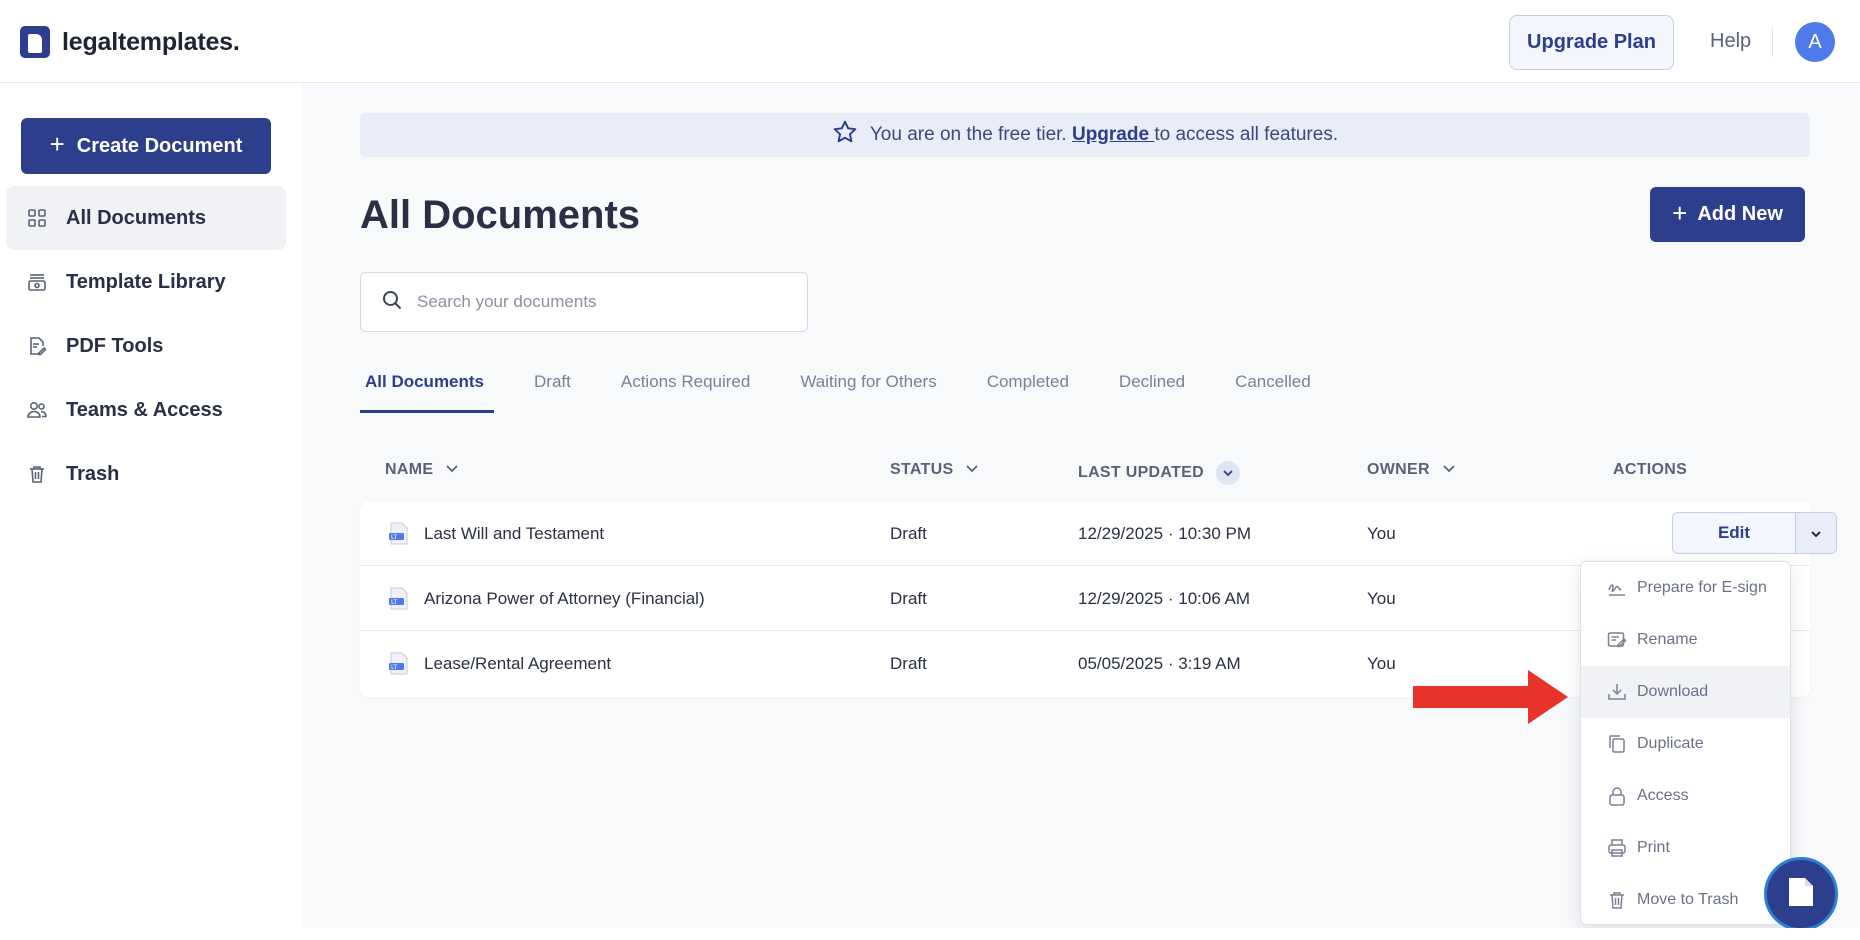  I want to click on signature-icon, so click(1617, 588).